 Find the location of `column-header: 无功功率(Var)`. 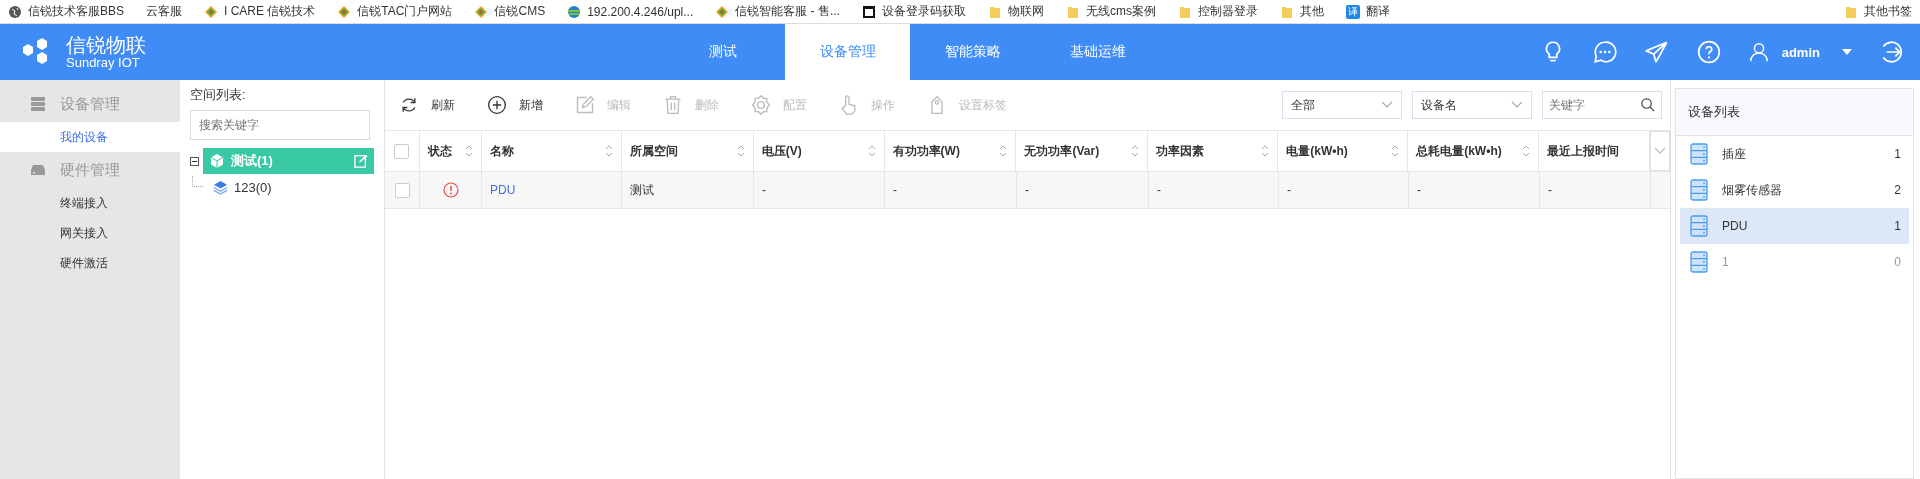

column-header: 无功功率(Var) is located at coordinates (1082, 151).